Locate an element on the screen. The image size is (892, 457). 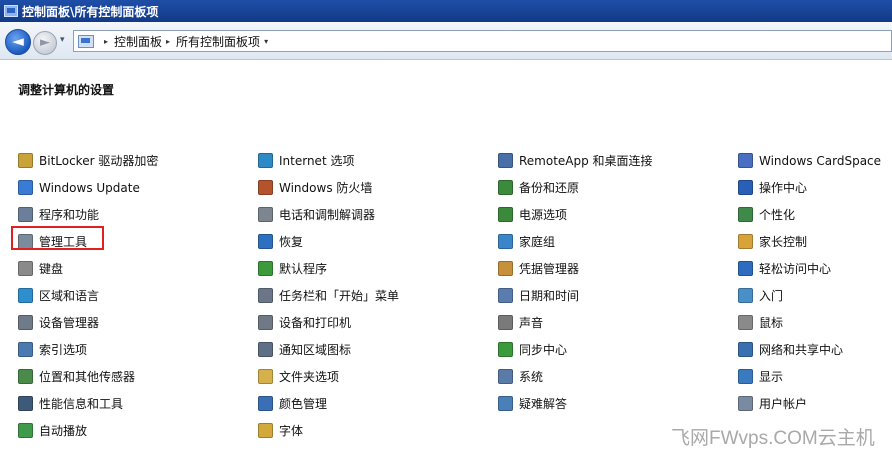
control-panel-item: 入门 is located at coordinates (815, 295).